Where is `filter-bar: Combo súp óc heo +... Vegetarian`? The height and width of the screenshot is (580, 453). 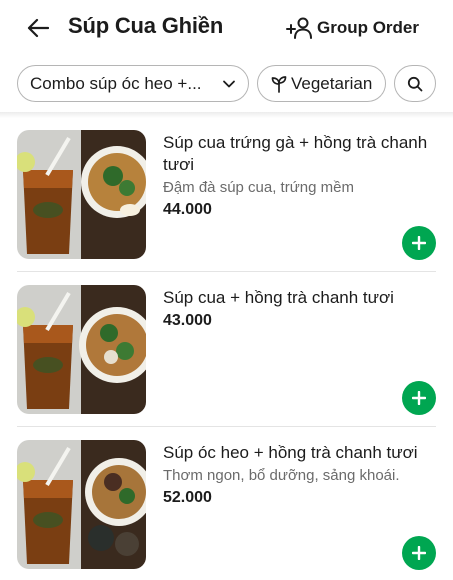 filter-bar: Combo súp óc heo +... Vegetarian is located at coordinates (226, 86).